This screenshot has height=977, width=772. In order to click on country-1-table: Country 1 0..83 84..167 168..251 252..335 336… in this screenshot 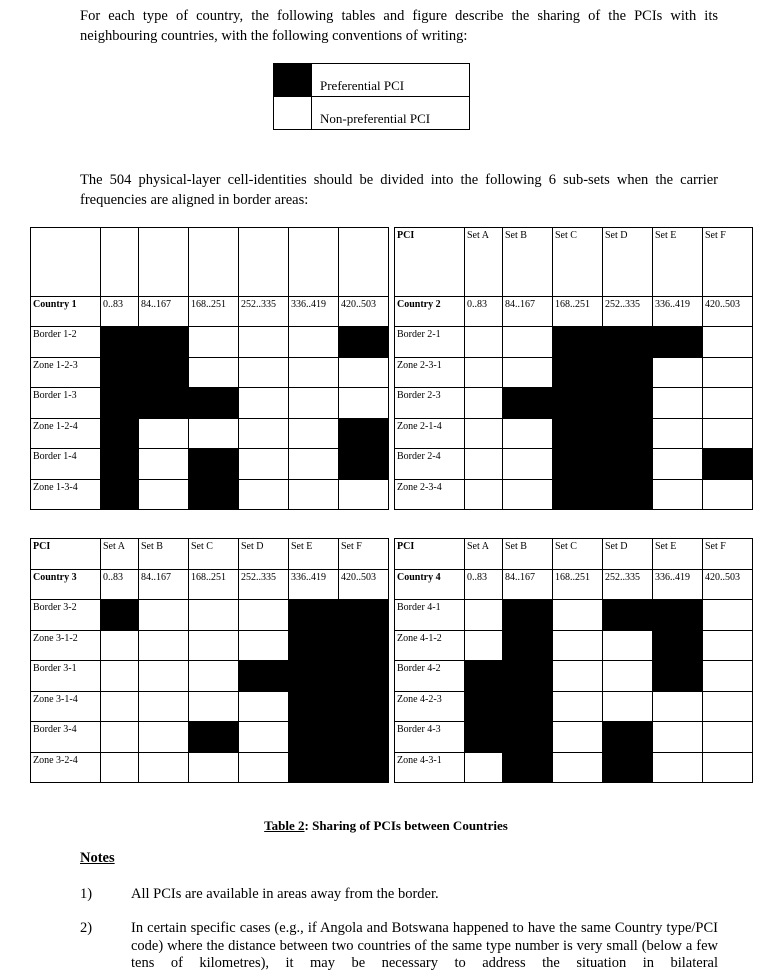, I will do `click(209, 368)`.